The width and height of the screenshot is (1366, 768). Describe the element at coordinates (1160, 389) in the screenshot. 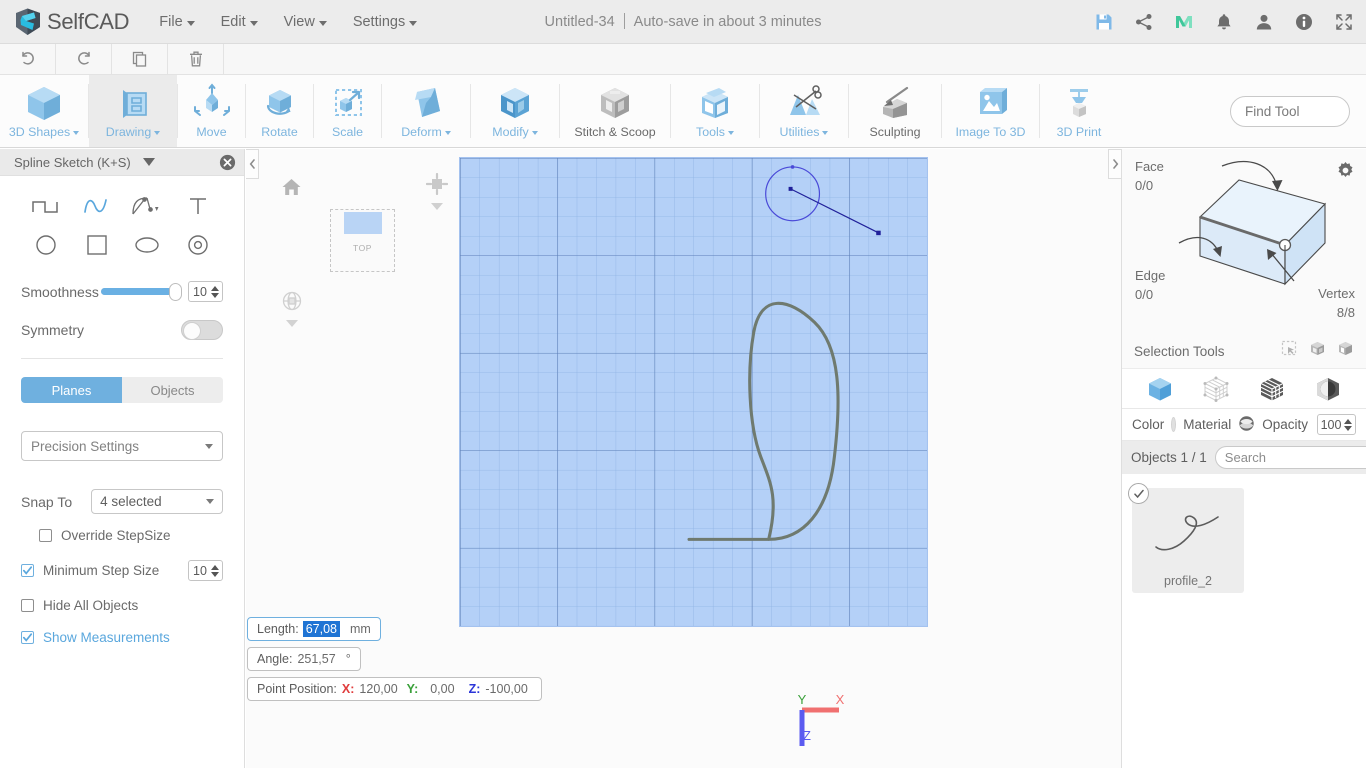

I see `object-mode-icon` at that location.